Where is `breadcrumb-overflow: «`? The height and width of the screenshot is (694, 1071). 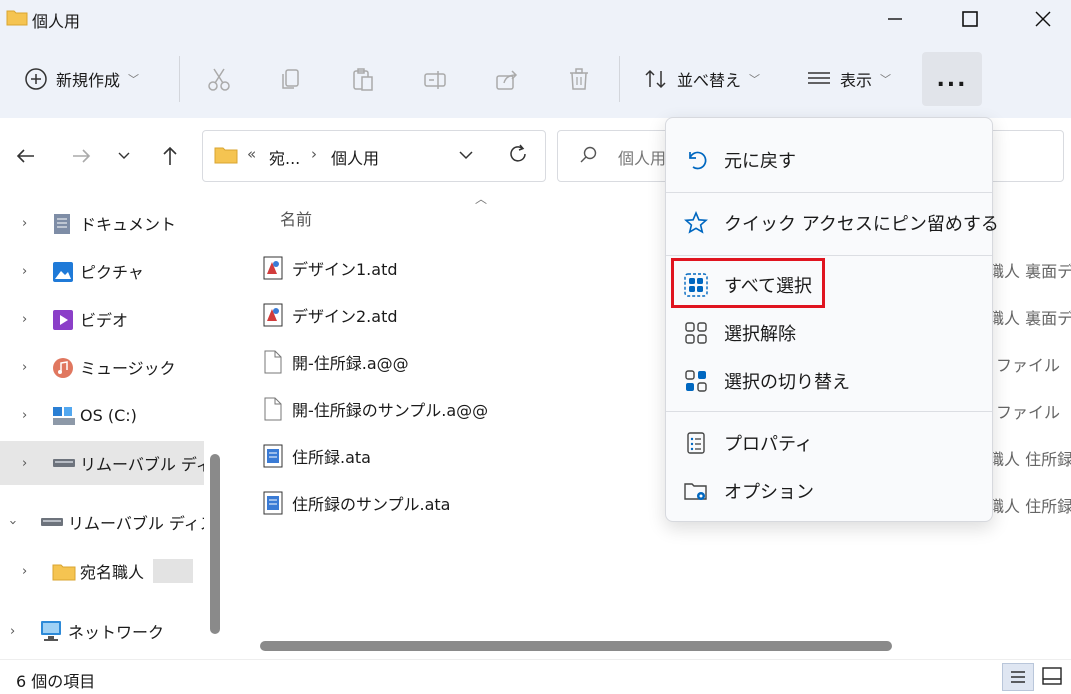
breadcrumb-overflow: « is located at coordinates (251, 154).